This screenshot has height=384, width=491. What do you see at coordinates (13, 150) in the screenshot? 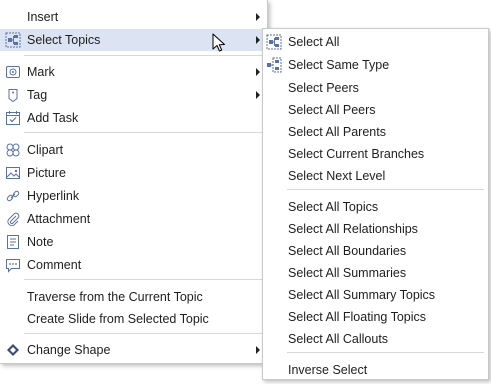
I see `clipart-icon` at bounding box center [13, 150].